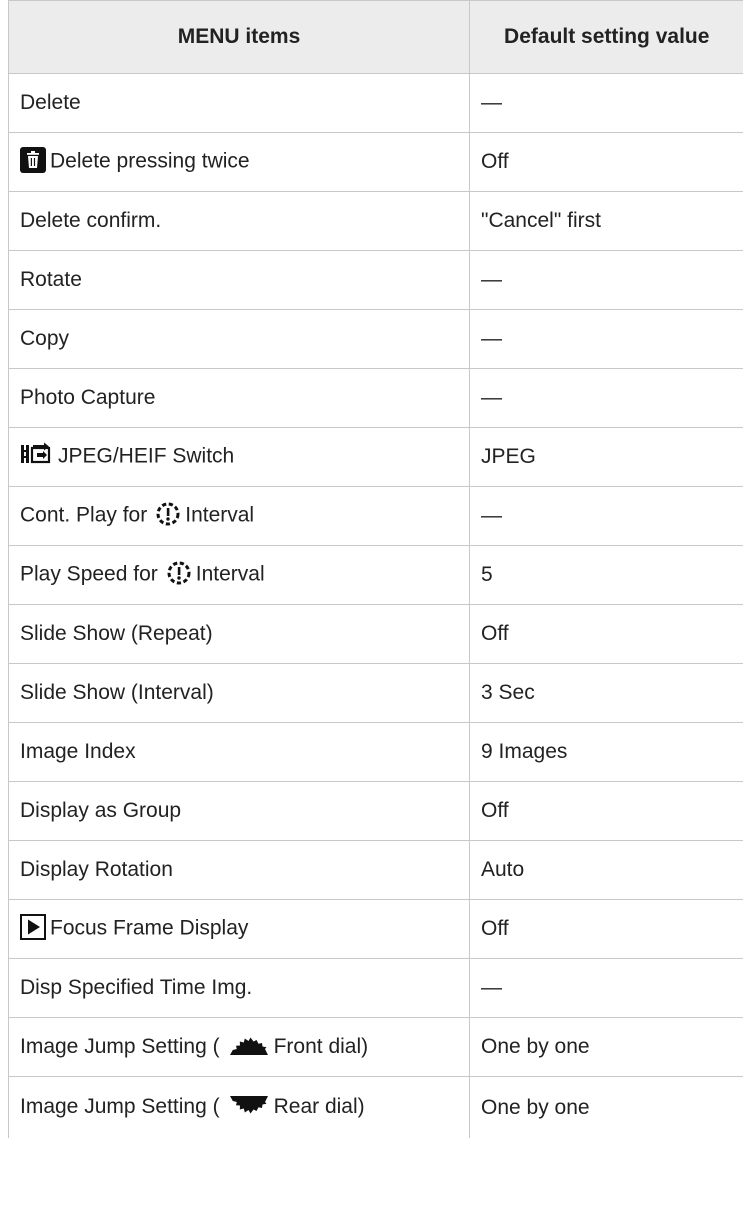 Image resolution: width=743 pixels, height=1218 pixels. What do you see at coordinates (101, 810) in the screenshot?
I see `menu-item-label: Display as Group` at bounding box center [101, 810].